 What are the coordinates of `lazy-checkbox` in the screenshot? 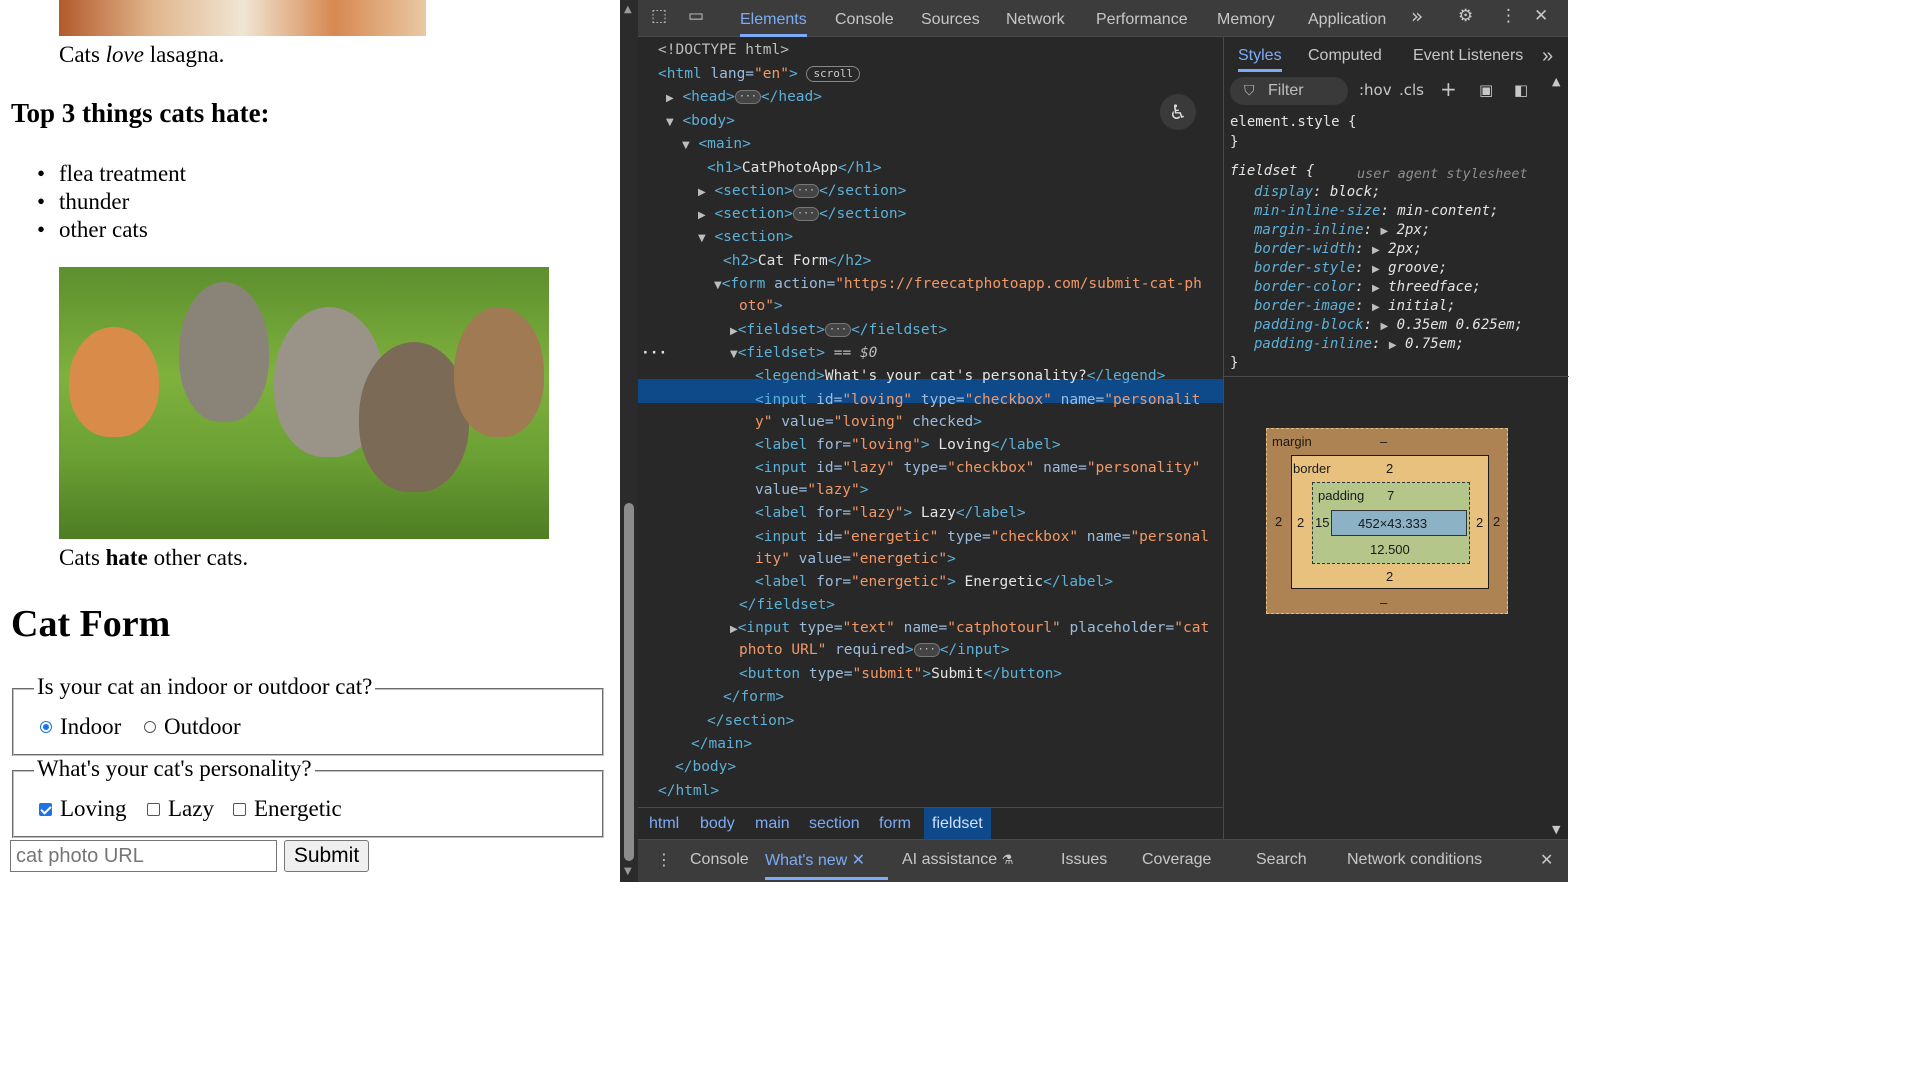 It's located at (153, 809).